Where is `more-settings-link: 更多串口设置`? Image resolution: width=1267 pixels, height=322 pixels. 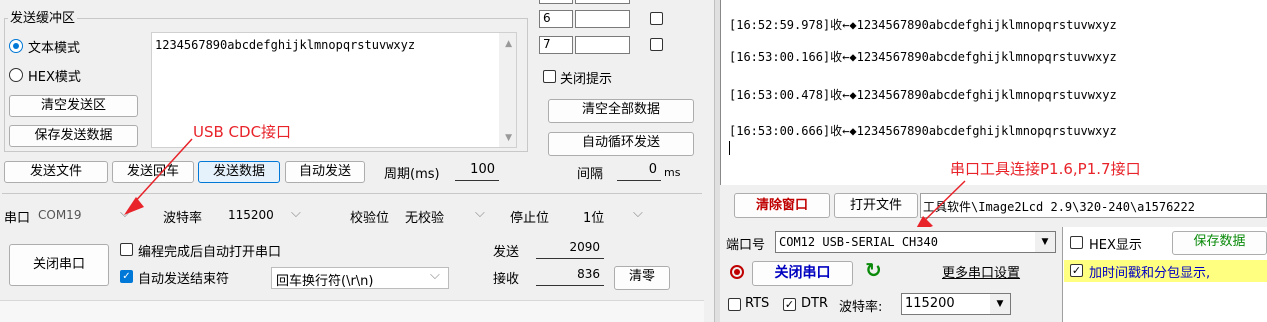 more-settings-link: 更多串口设置 is located at coordinates (981, 271).